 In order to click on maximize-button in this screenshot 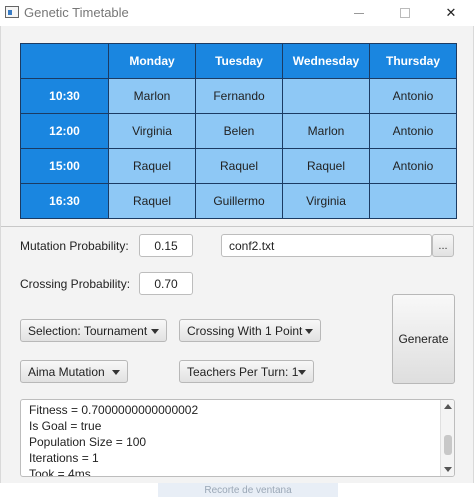, I will do `click(405, 13)`.